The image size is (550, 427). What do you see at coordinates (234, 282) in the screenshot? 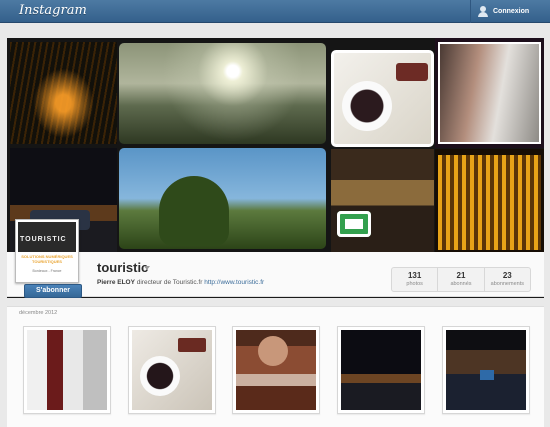
I see `bio-link: http://www.touristic.fr` at bounding box center [234, 282].